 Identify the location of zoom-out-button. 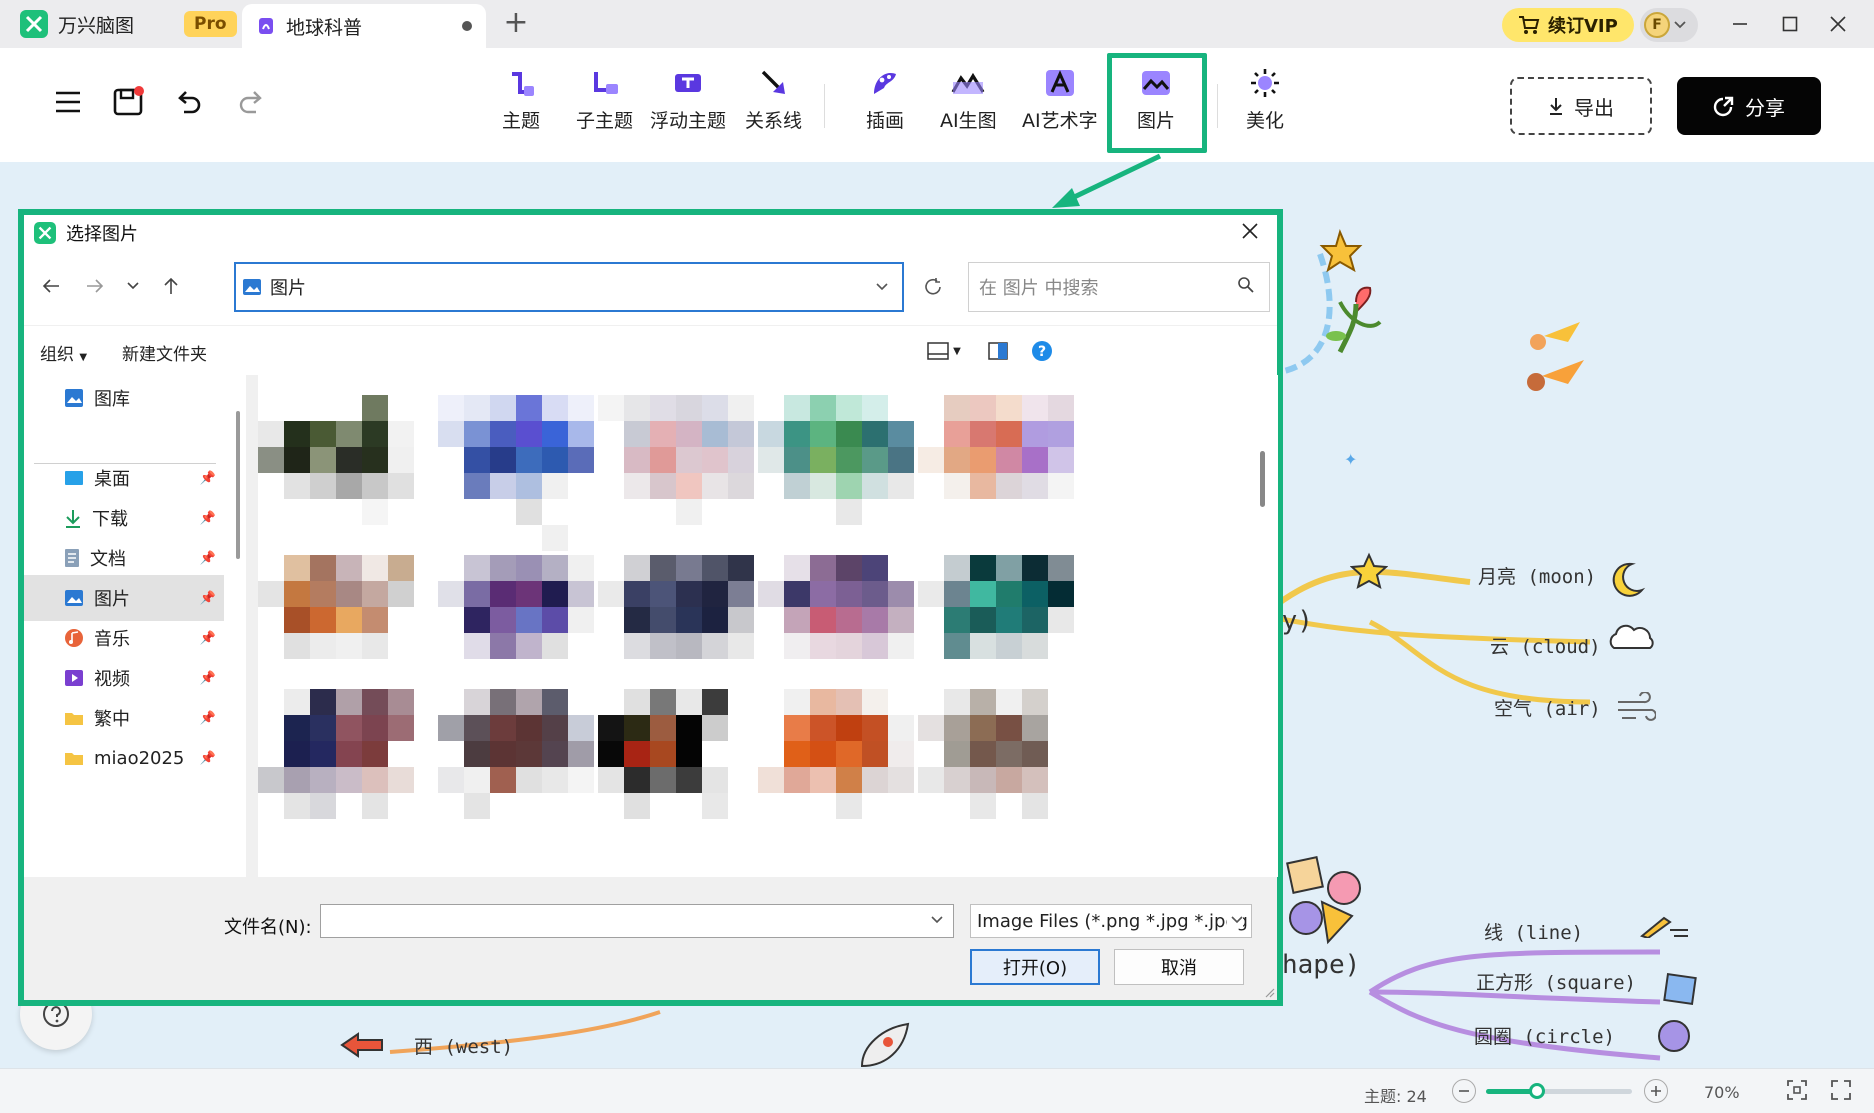
(1464, 1091).